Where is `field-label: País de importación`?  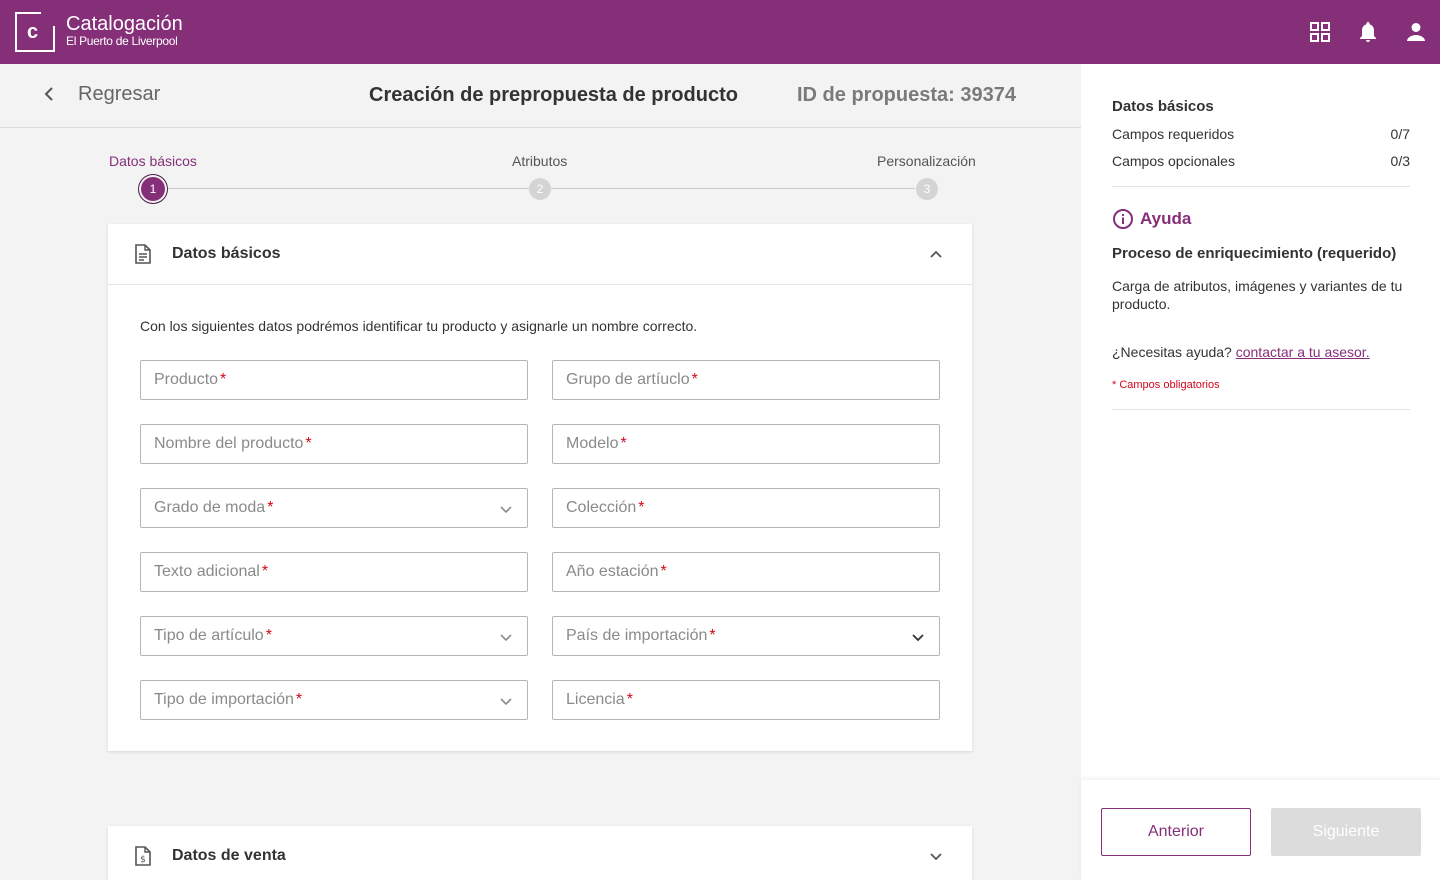
field-label: País de importación is located at coordinates (637, 635).